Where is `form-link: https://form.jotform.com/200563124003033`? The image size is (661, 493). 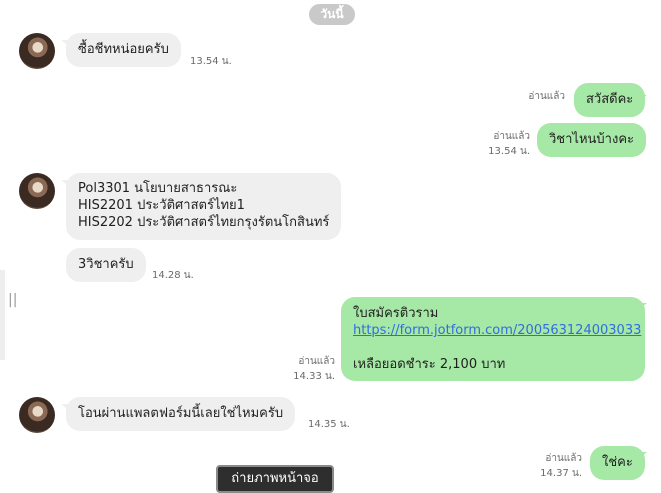
form-link: https://form.jotform.com/200563124003033 is located at coordinates (497, 330).